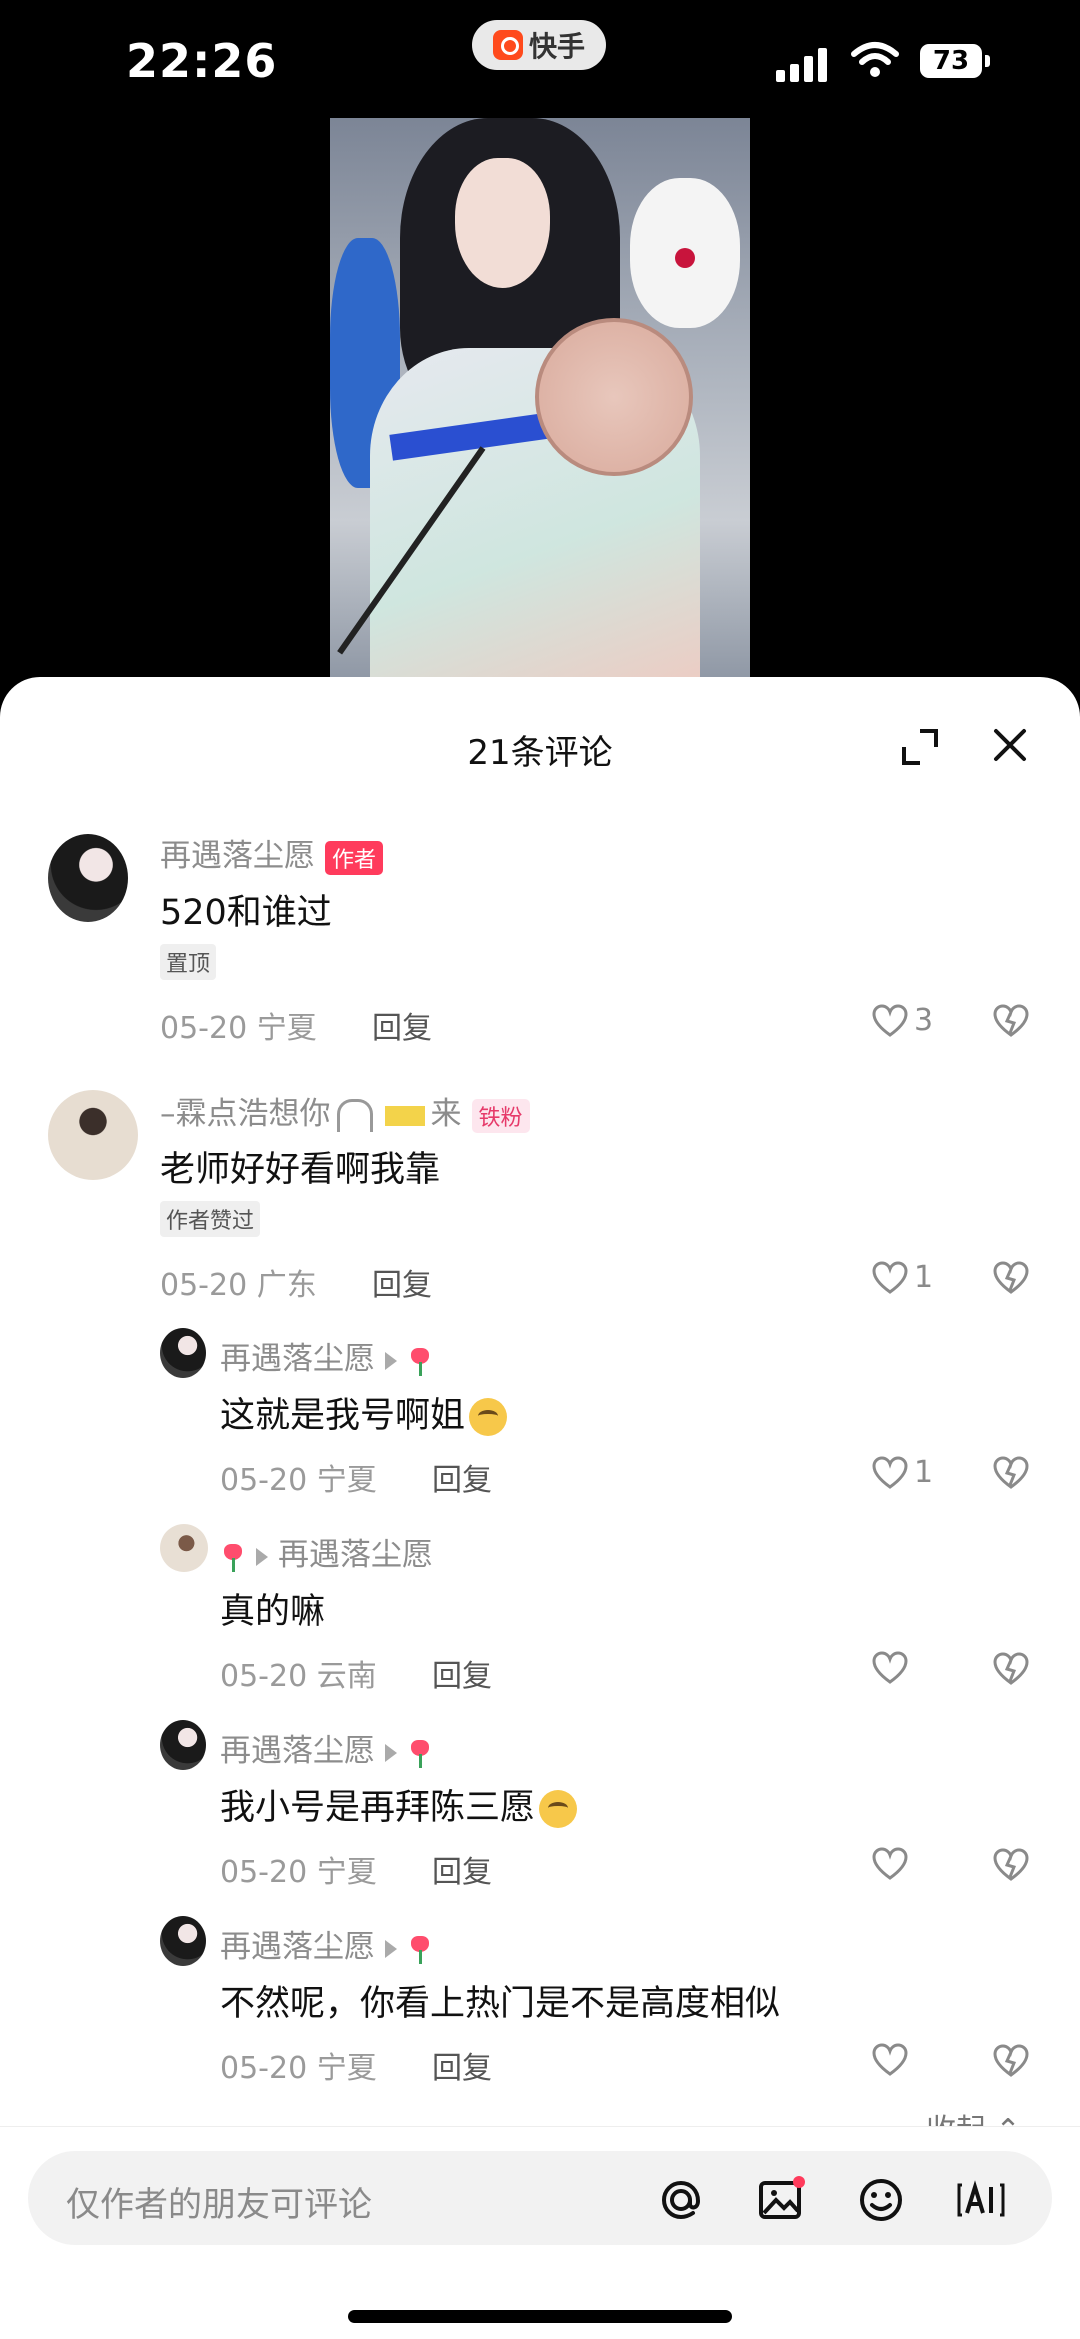 Image resolution: width=1080 pixels, height=2339 pixels. I want to click on embarrassed-emoji-icon, so click(488, 1417).